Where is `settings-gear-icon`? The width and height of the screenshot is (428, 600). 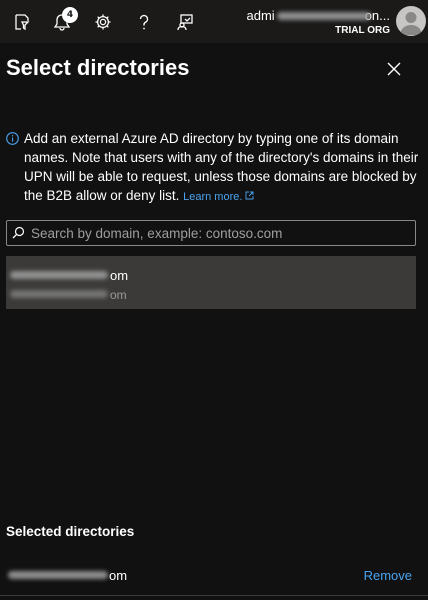
settings-gear-icon is located at coordinates (103, 22).